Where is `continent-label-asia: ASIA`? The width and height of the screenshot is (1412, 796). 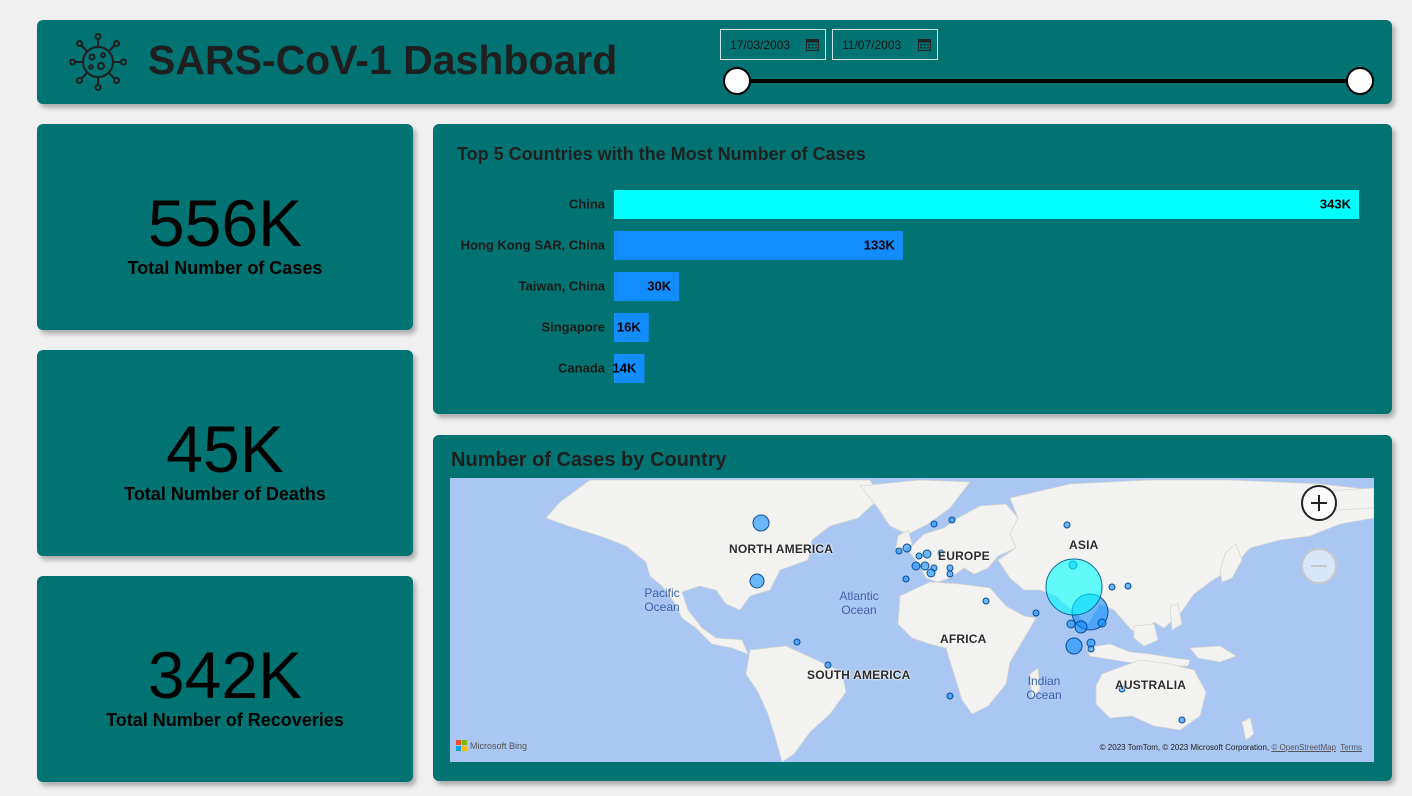 continent-label-asia: ASIA is located at coordinates (1084, 545).